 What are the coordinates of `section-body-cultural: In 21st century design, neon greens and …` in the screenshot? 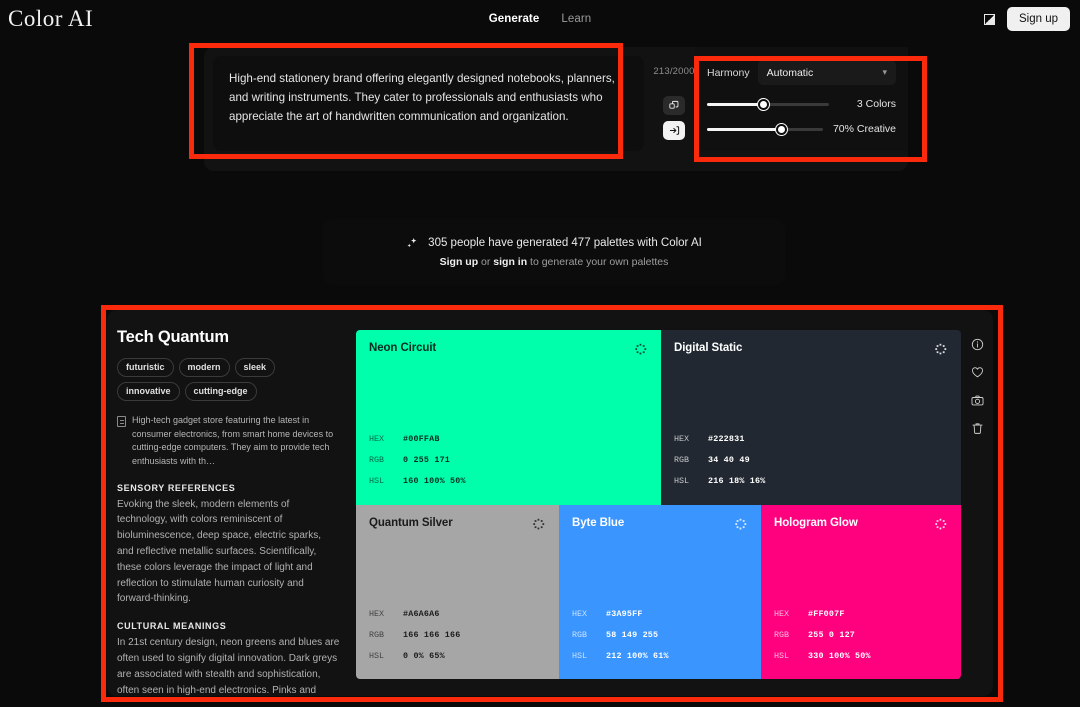 It's located at (228, 666).